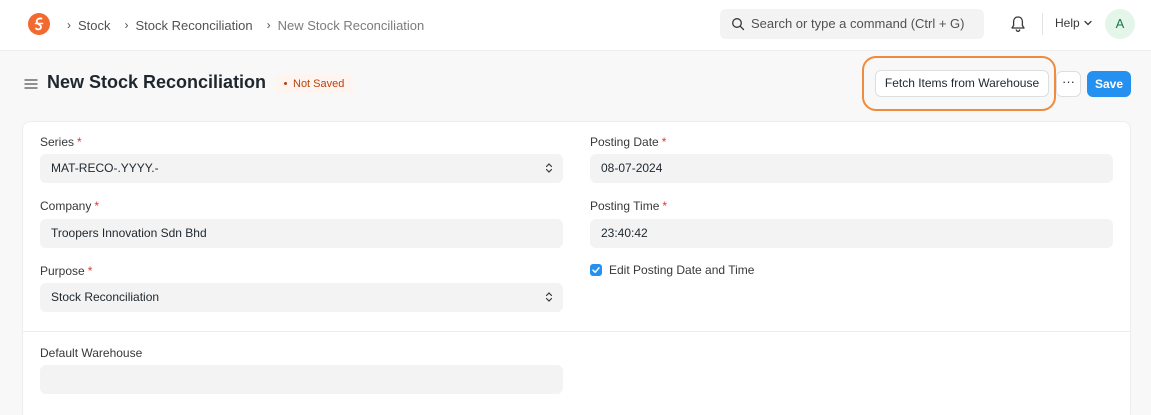 The image size is (1151, 415). I want to click on status-badge: Not Saved, so click(314, 84).